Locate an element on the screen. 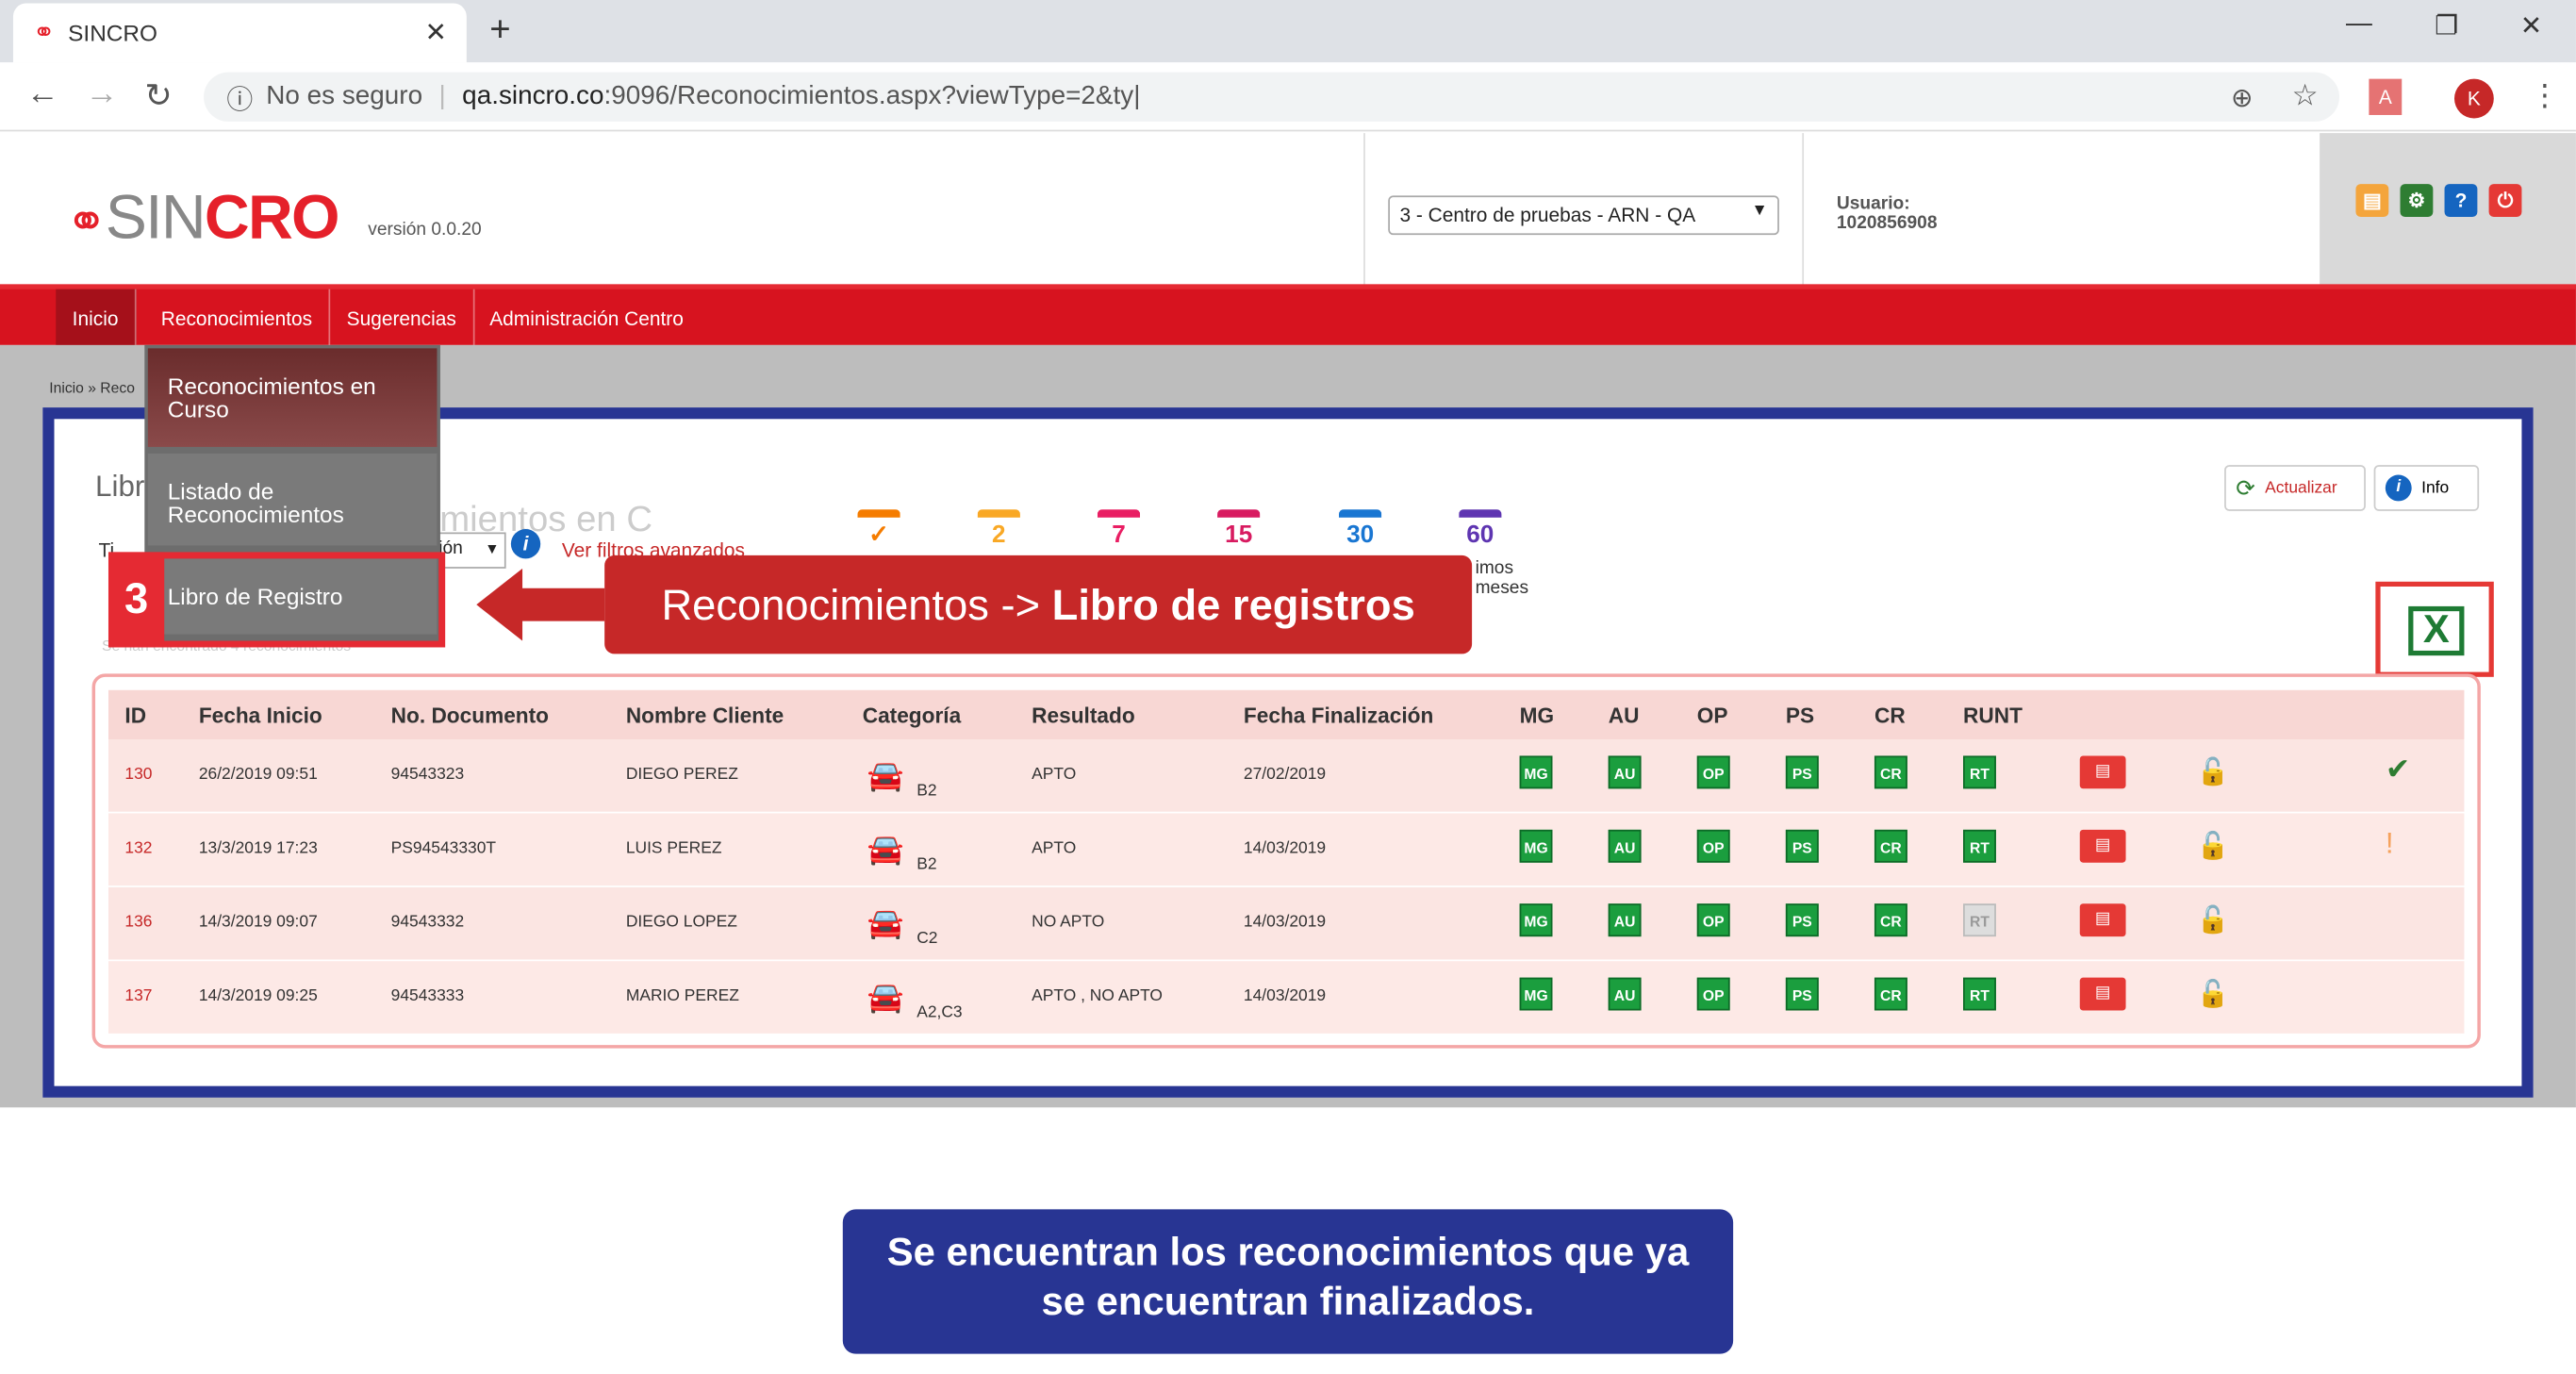 The width and height of the screenshot is (2576, 1374). forward-icon: → is located at coordinates (102, 94).